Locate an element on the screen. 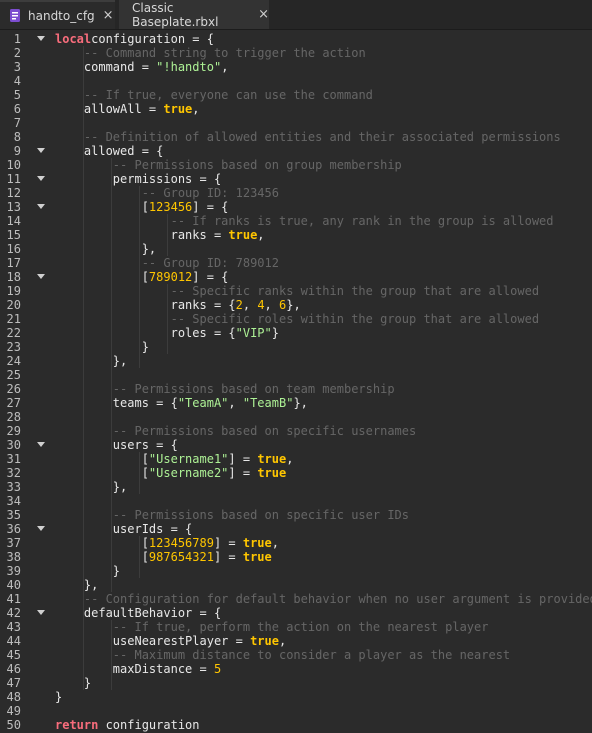 This screenshot has height=733, width=592. code-line: 11 permissions = { is located at coordinates (296, 179).